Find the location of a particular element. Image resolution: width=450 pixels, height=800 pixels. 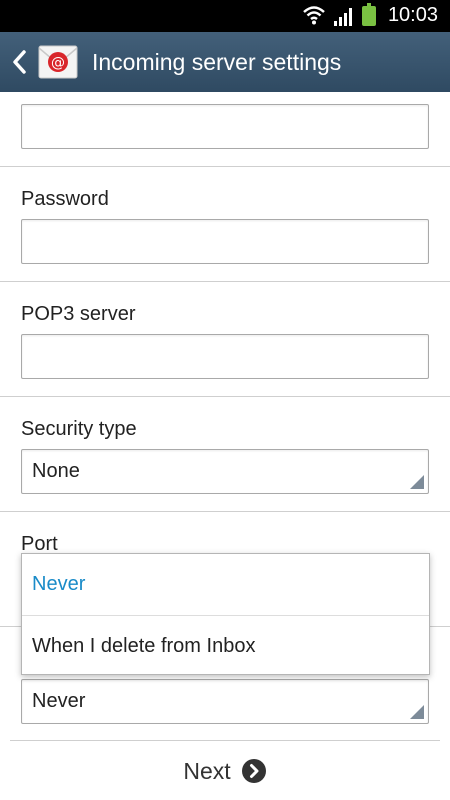

battery-icon is located at coordinates (369, 14).